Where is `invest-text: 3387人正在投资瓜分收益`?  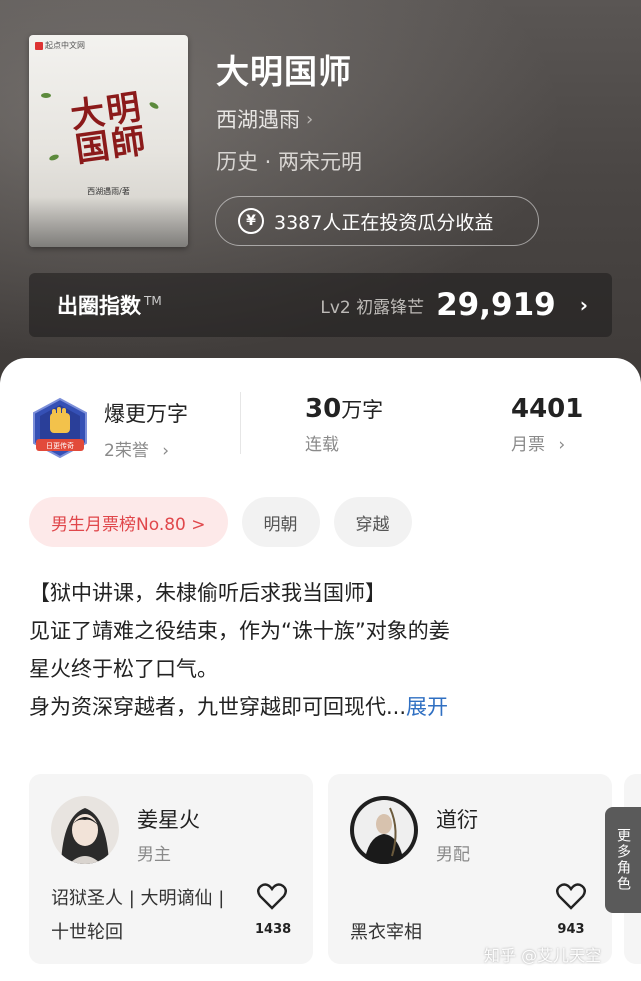 invest-text: 3387人正在投资瓜分收益 is located at coordinates (384, 222).